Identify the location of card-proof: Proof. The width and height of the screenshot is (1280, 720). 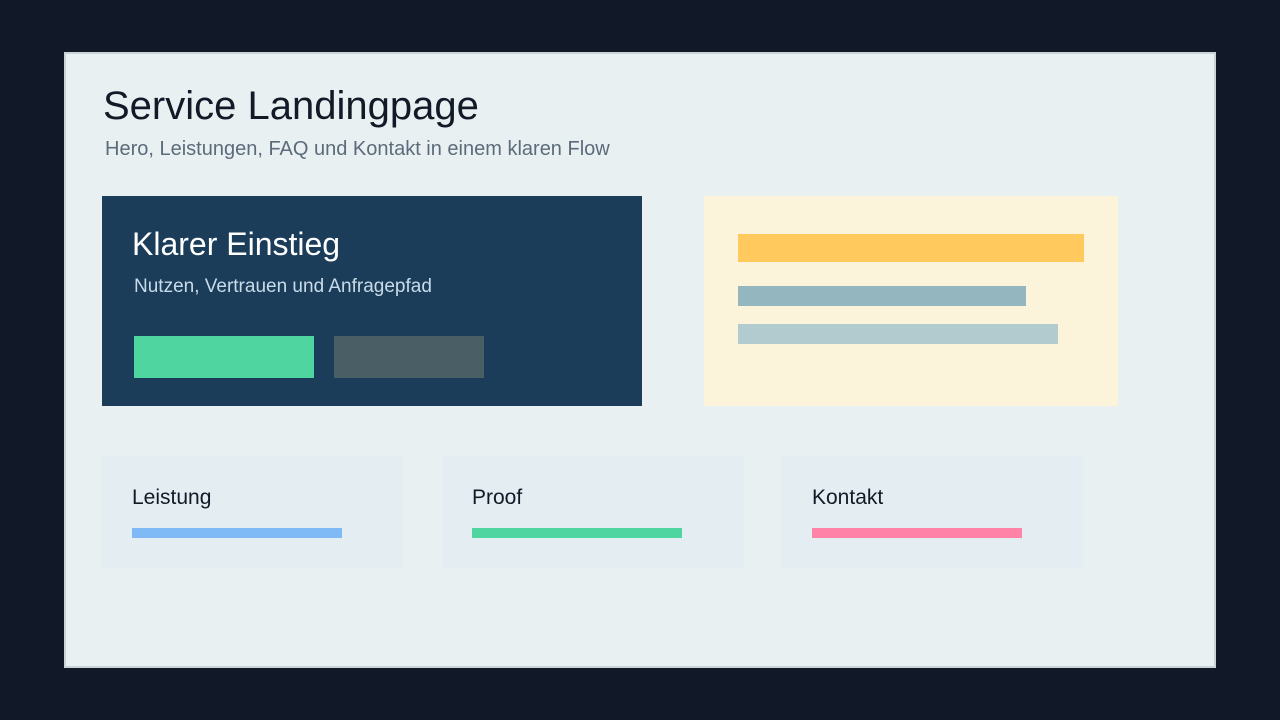
(593, 512).